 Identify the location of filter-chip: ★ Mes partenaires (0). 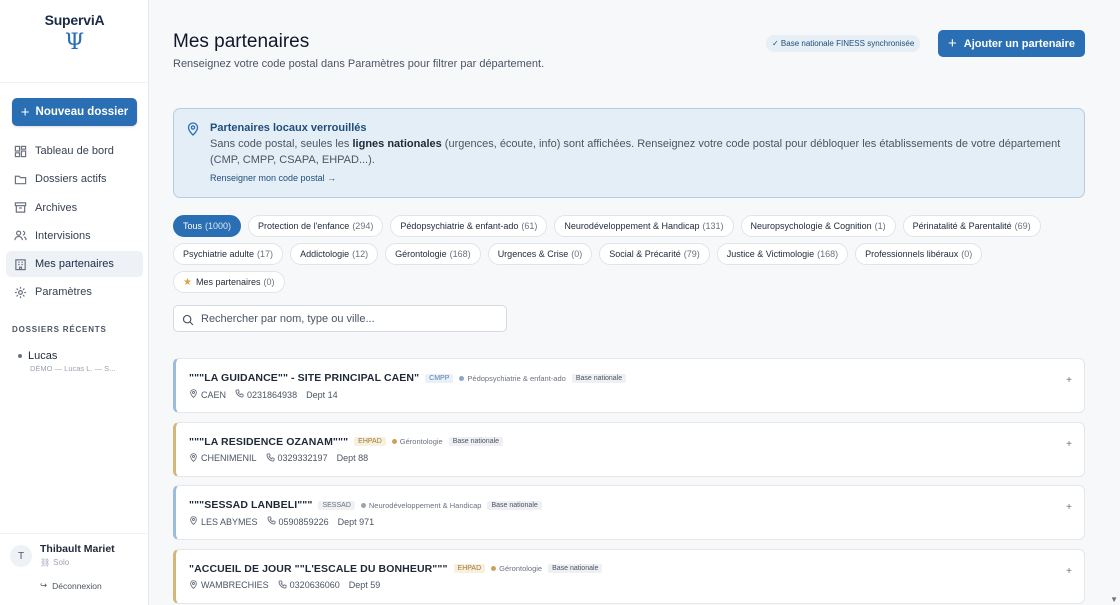
(229, 282).